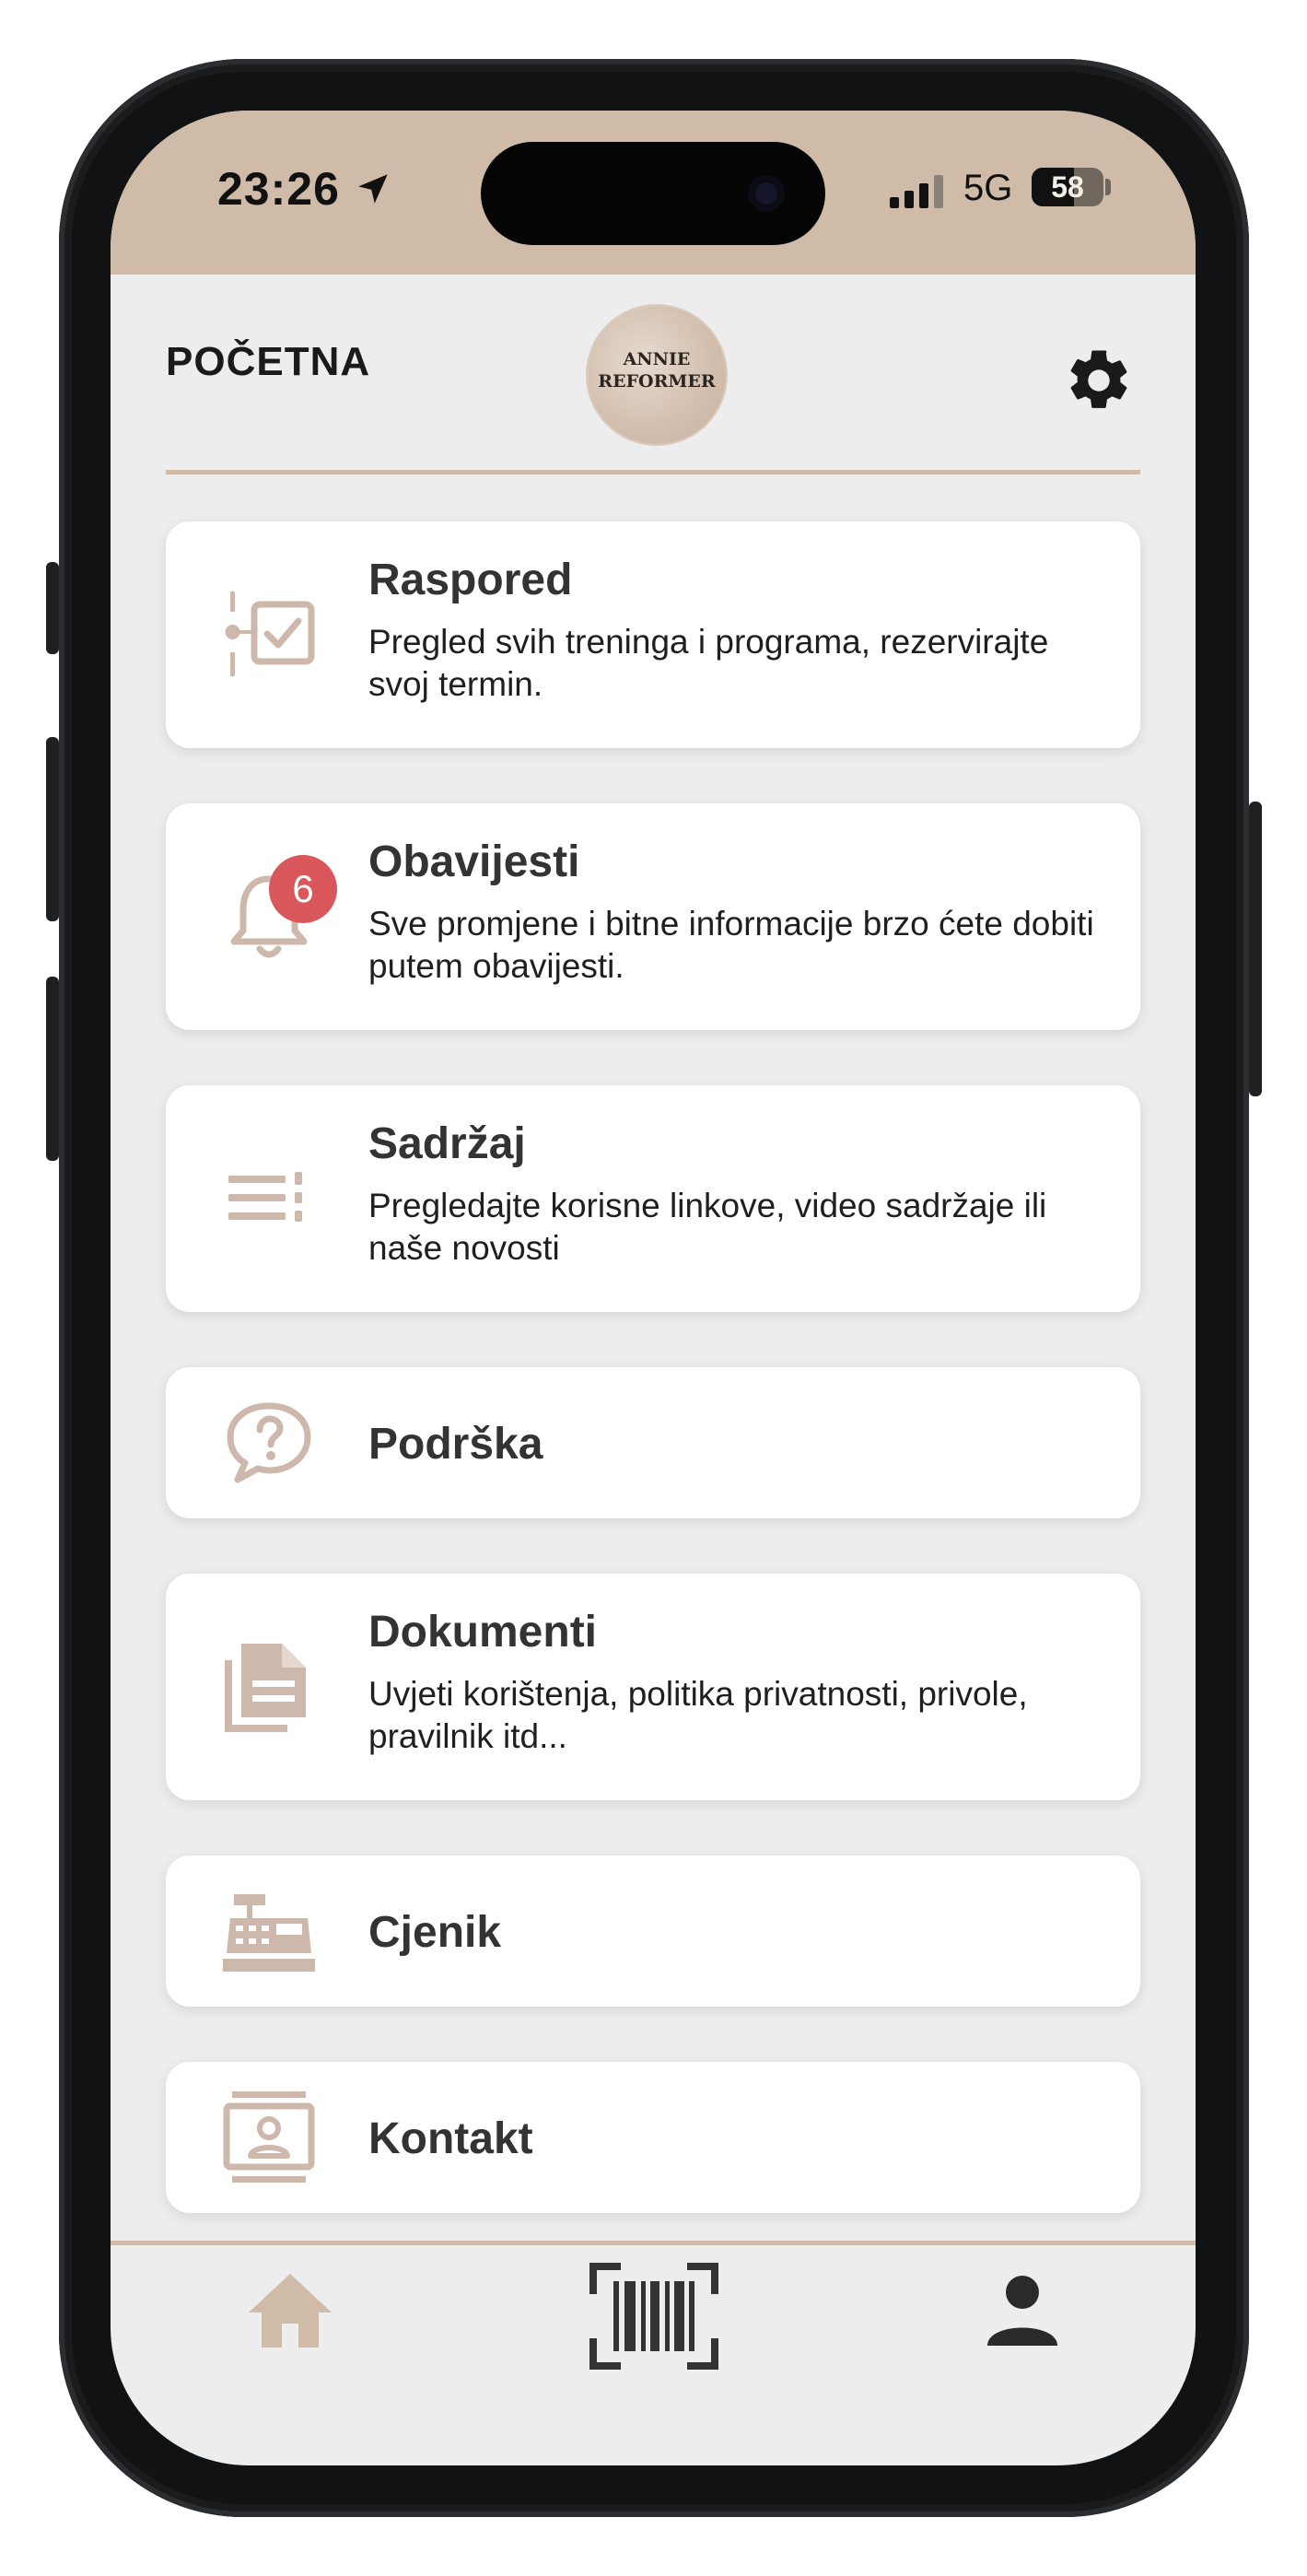 The height and width of the screenshot is (2576, 1307). I want to click on profile-icon, so click(1023, 2311).